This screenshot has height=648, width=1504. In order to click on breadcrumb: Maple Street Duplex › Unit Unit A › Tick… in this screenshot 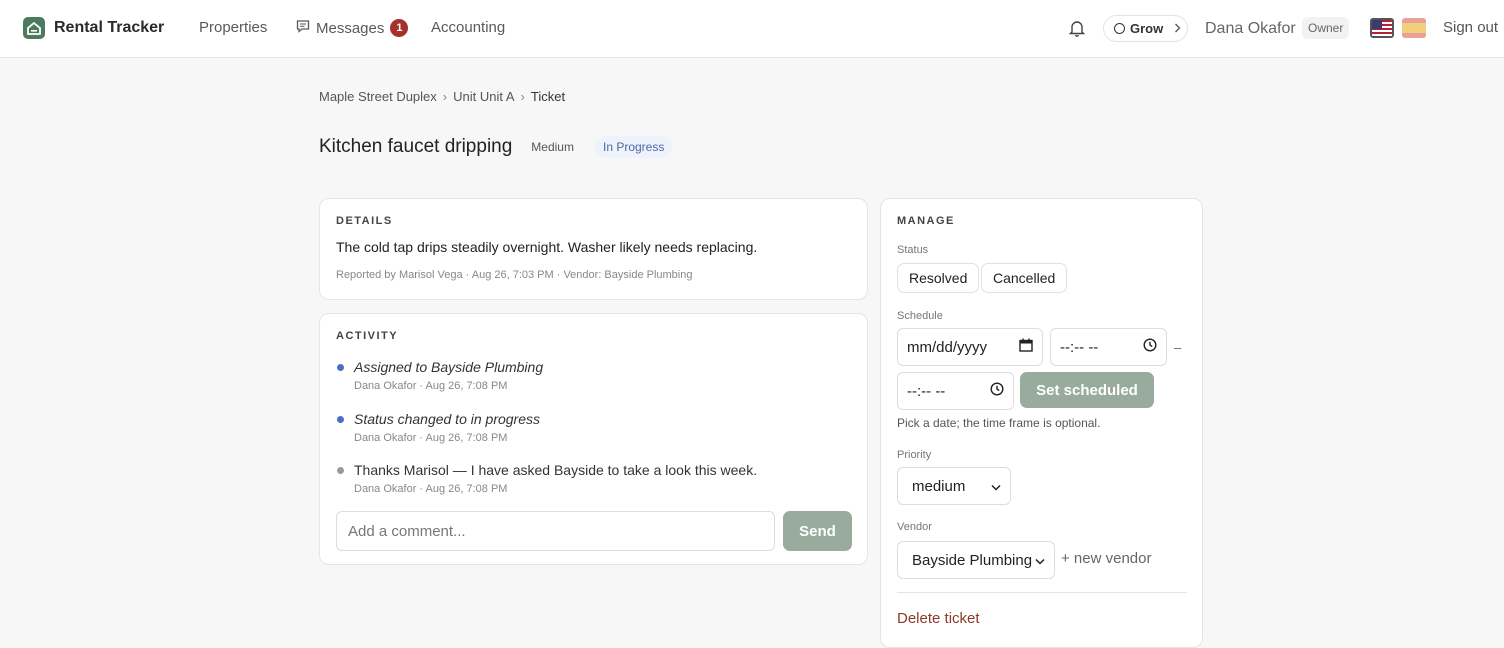, I will do `click(442, 96)`.